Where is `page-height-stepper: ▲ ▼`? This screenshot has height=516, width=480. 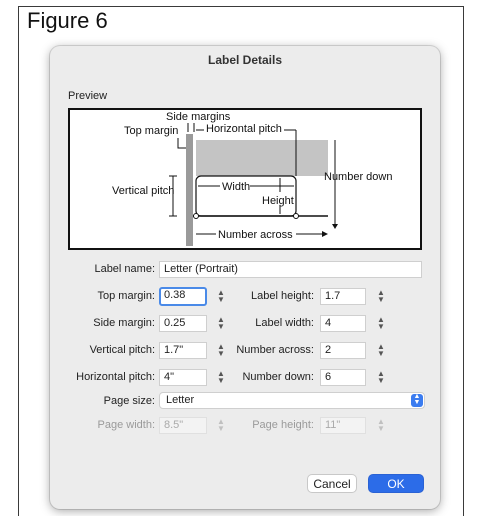
page-height-stepper: ▲ ▼ is located at coordinates (381, 425).